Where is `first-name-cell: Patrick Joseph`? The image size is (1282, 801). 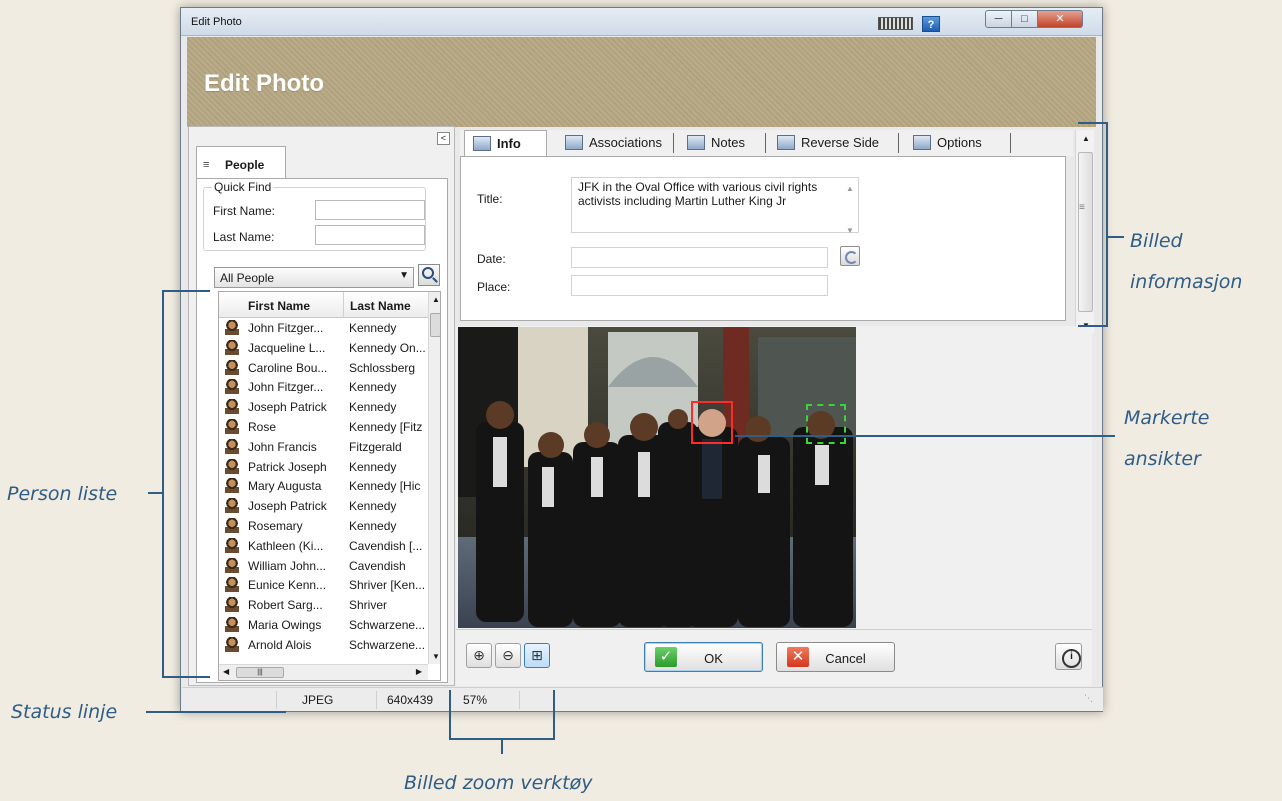 first-name-cell: Patrick Joseph is located at coordinates (287, 466).